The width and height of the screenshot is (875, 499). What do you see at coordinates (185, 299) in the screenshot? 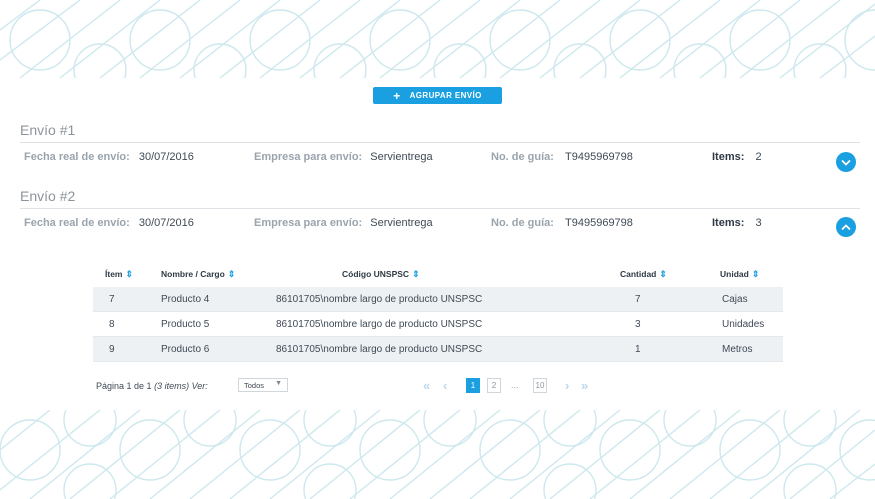
I see `cell-name: Producto 4` at bounding box center [185, 299].